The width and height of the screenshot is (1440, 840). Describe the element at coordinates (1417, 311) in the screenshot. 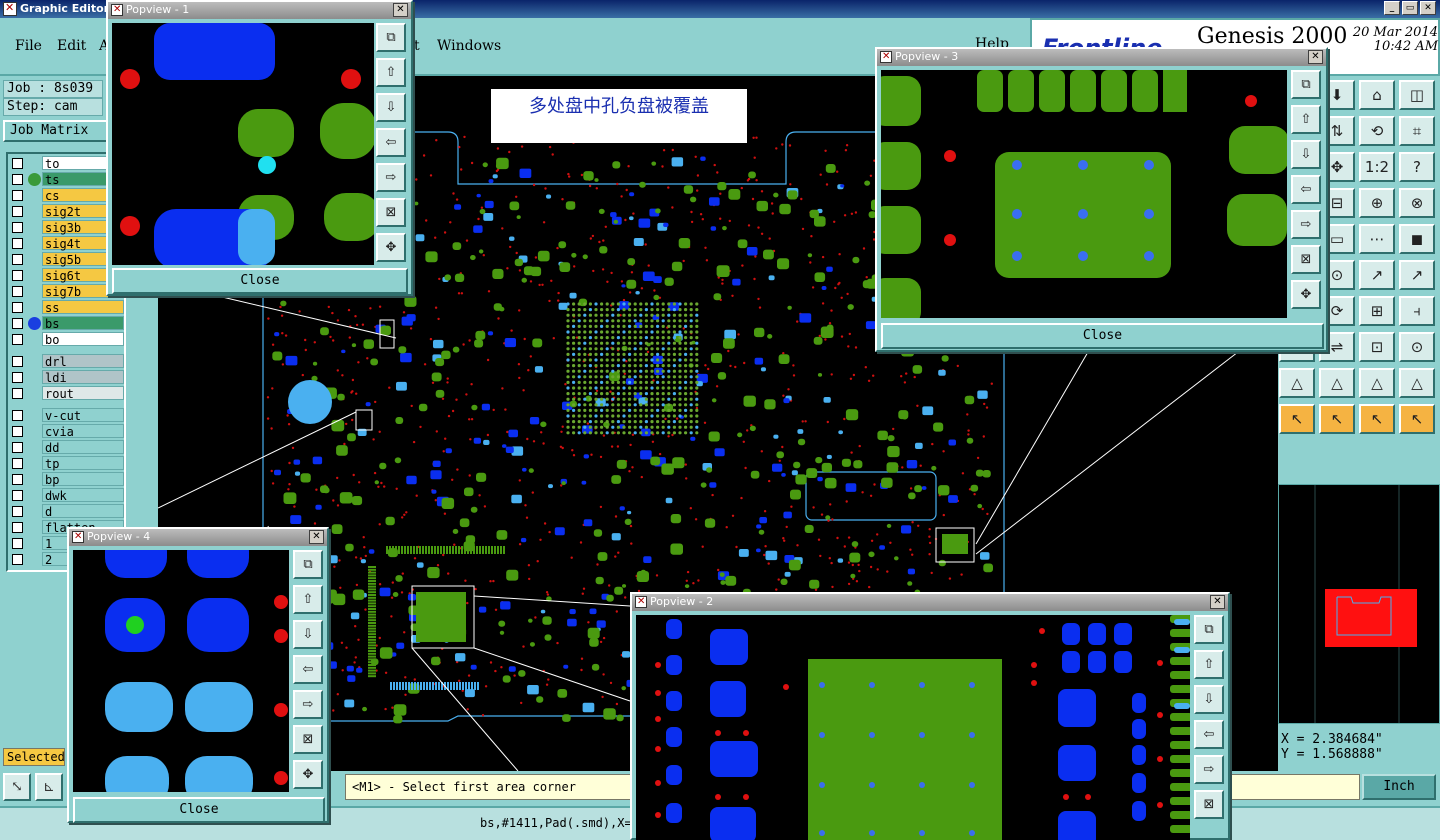

I see `toolbar-tool-icon: ⫞` at that location.